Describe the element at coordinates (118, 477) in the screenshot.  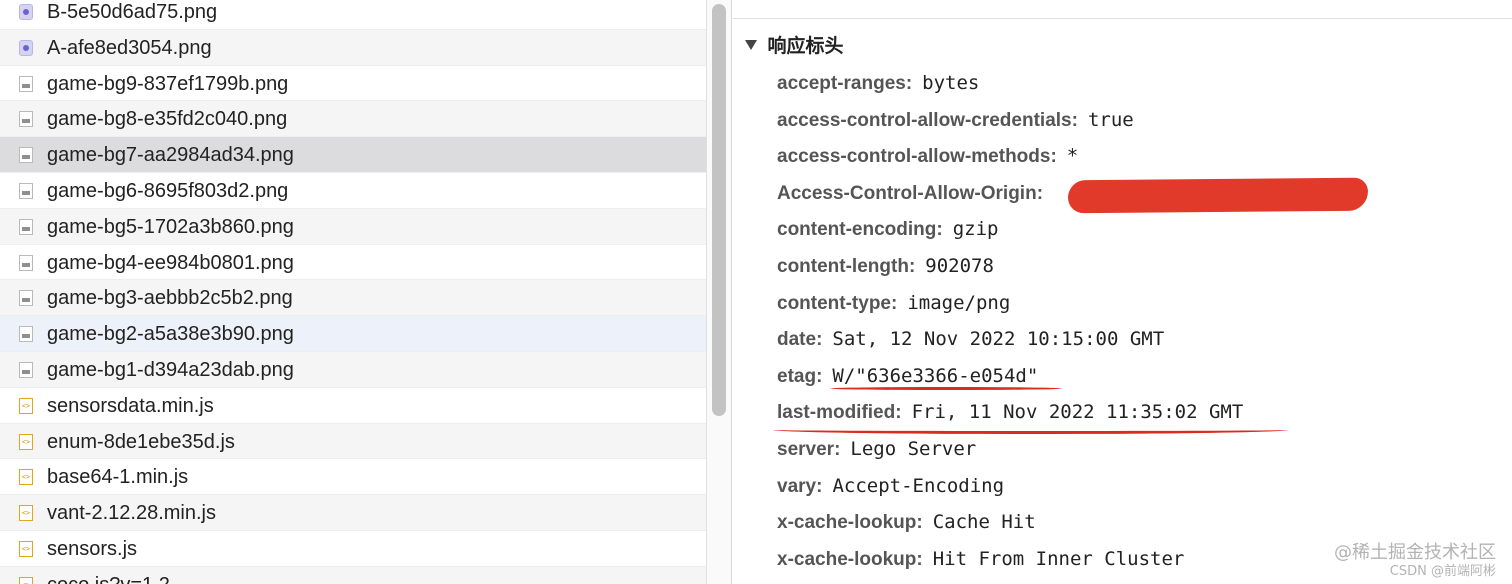
I see `file-name: base64-1.min.js` at that location.